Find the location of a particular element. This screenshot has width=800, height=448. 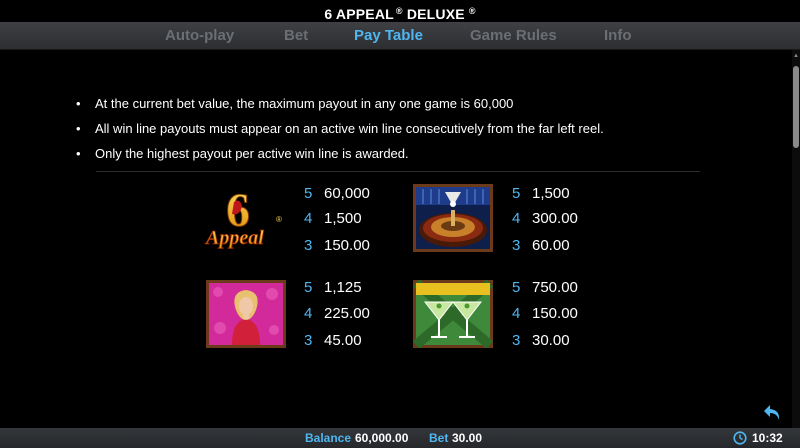

woman-in-red-icon is located at coordinates (246, 314).